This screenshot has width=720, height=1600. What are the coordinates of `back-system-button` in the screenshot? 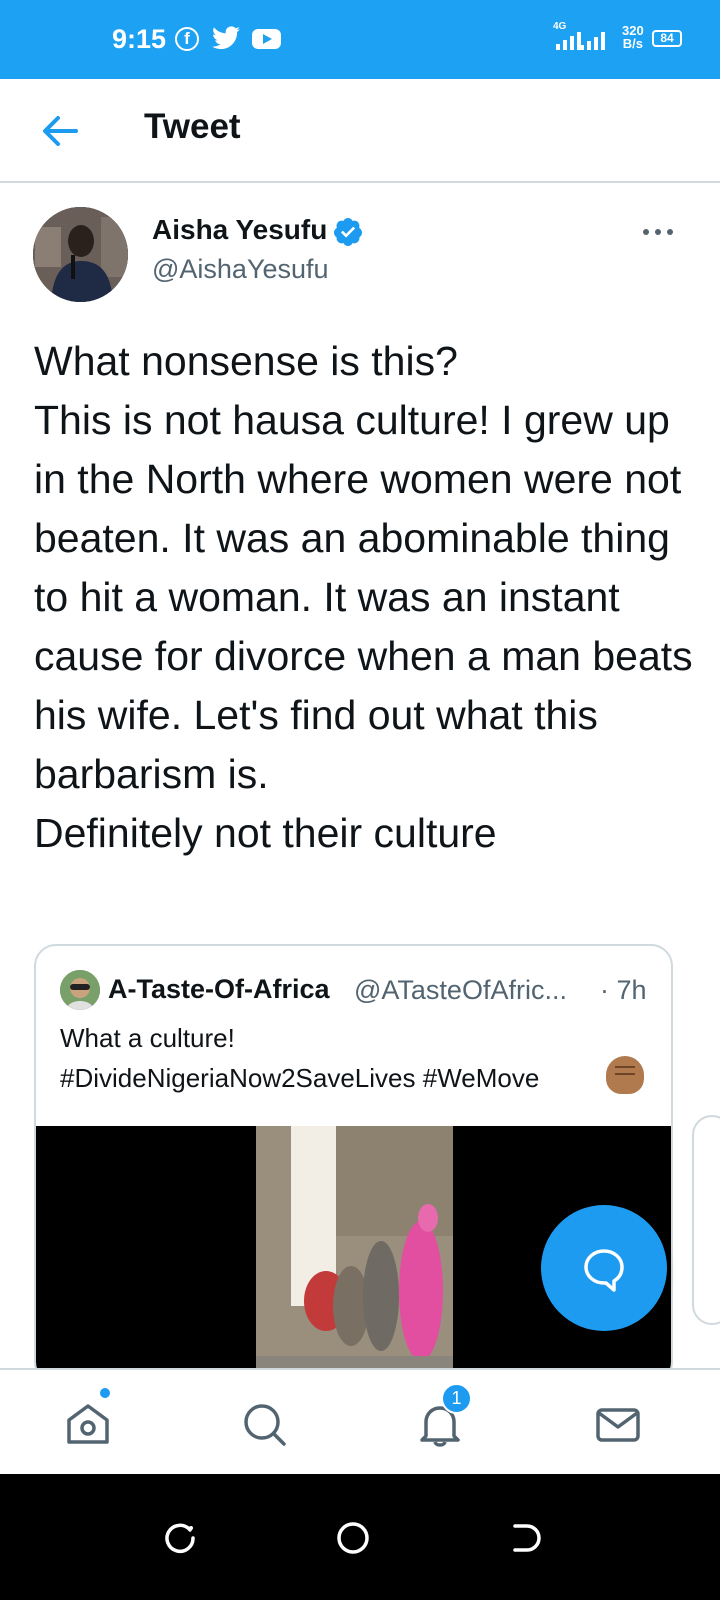 It's located at (525, 1538).